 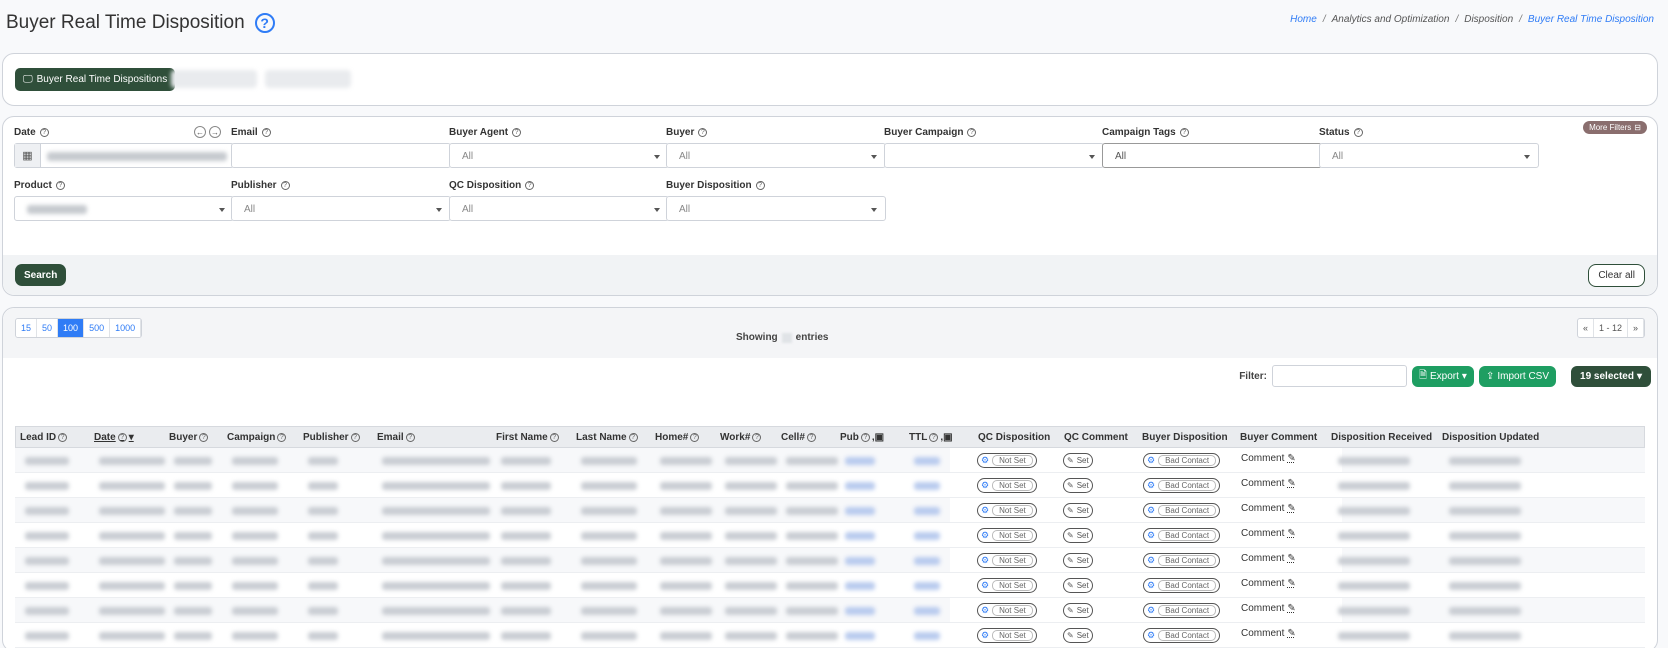 What do you see at coordinates (1212, 155) in the screenshot?
I see `campaign-tags-input: All` at bounding box center [1212, 155].